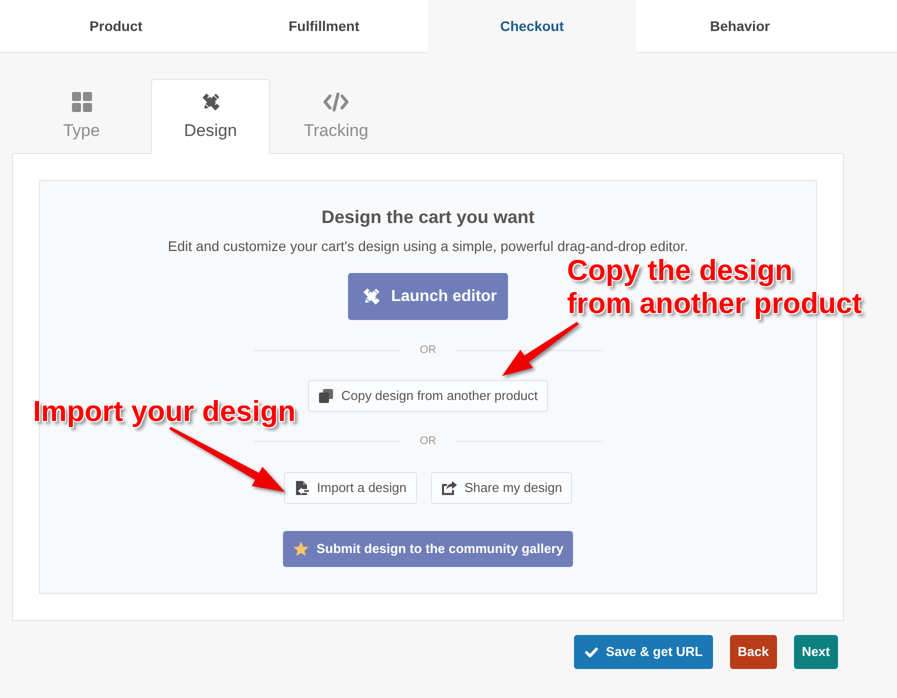 Image resolution: width=897 pixels, height=698 pixels. What do you see at coordinates (816, 652) in the screenshot?
I see `next-button: Next` at bounding box center [816, 652].